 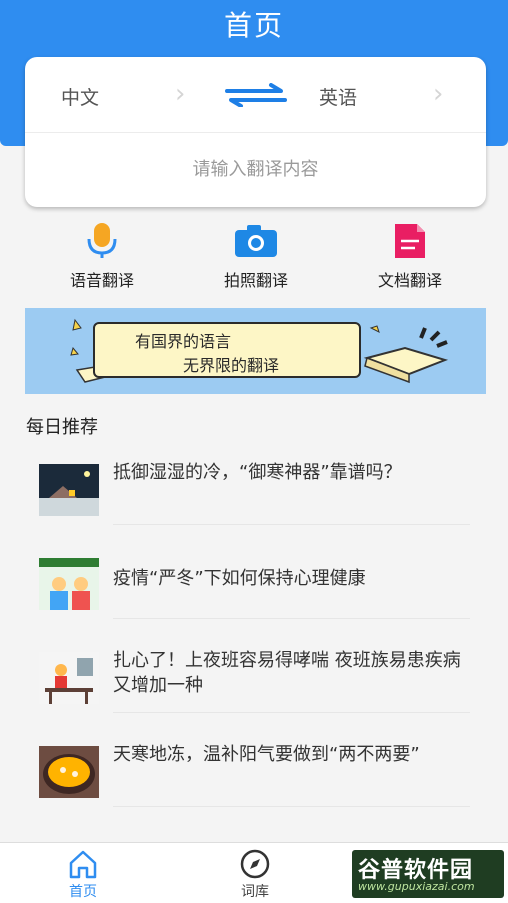 I want to click on swap-languages-icon, so click(x=256, y=95).